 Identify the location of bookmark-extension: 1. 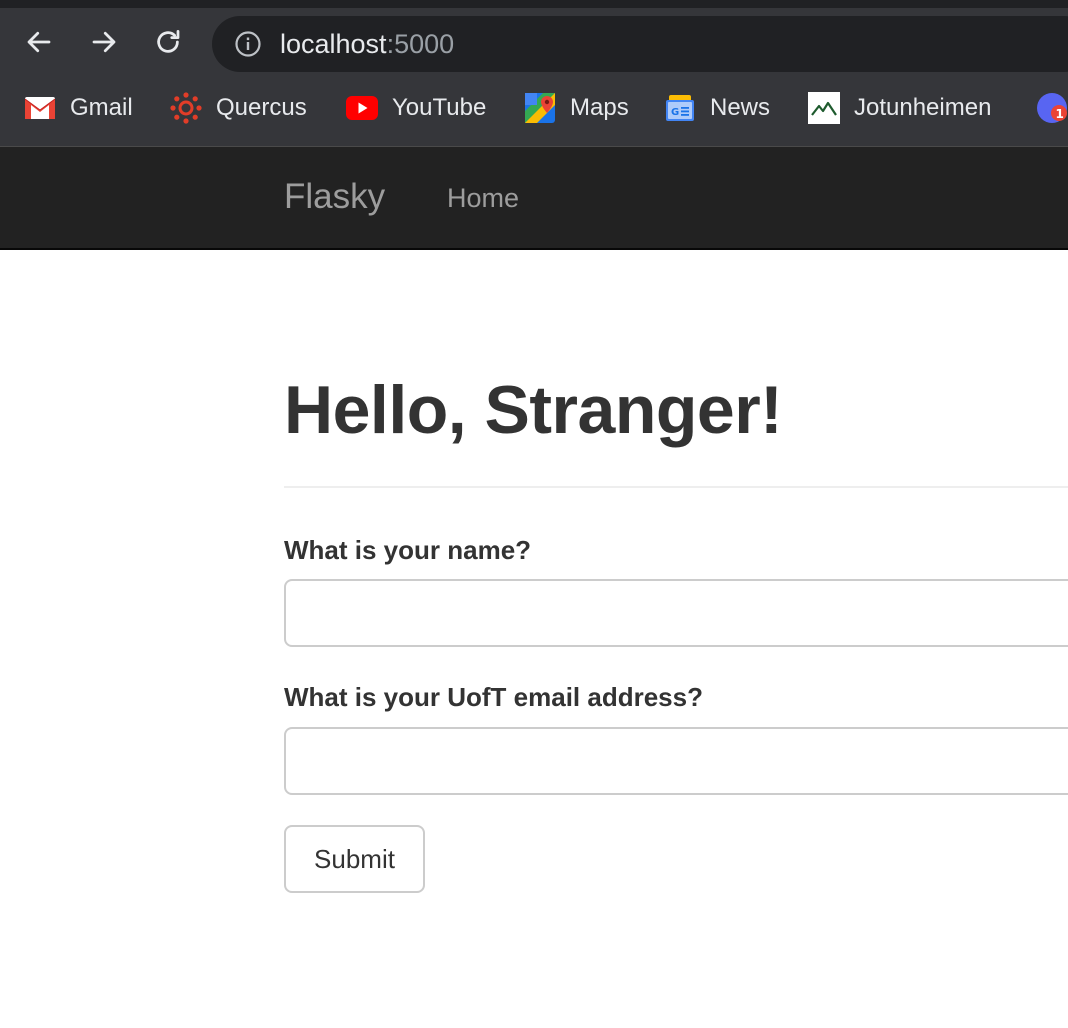
(1052, 108).